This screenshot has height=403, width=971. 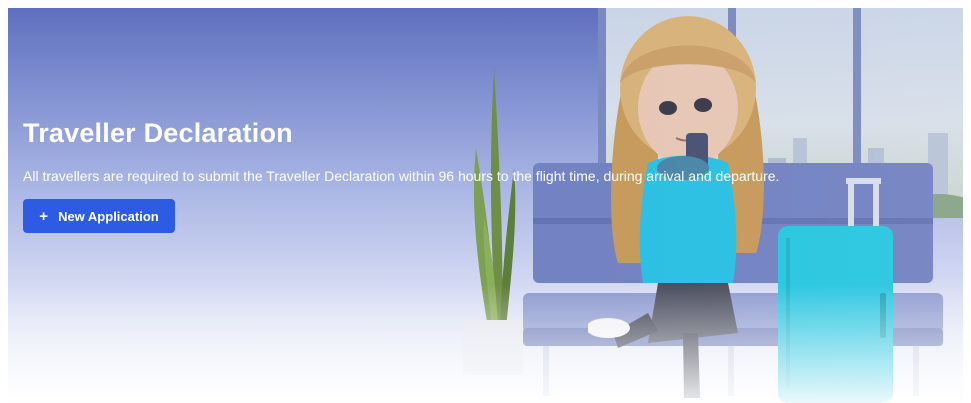 I want to click on new-application-label: New Application, so click(x=108, y=216).